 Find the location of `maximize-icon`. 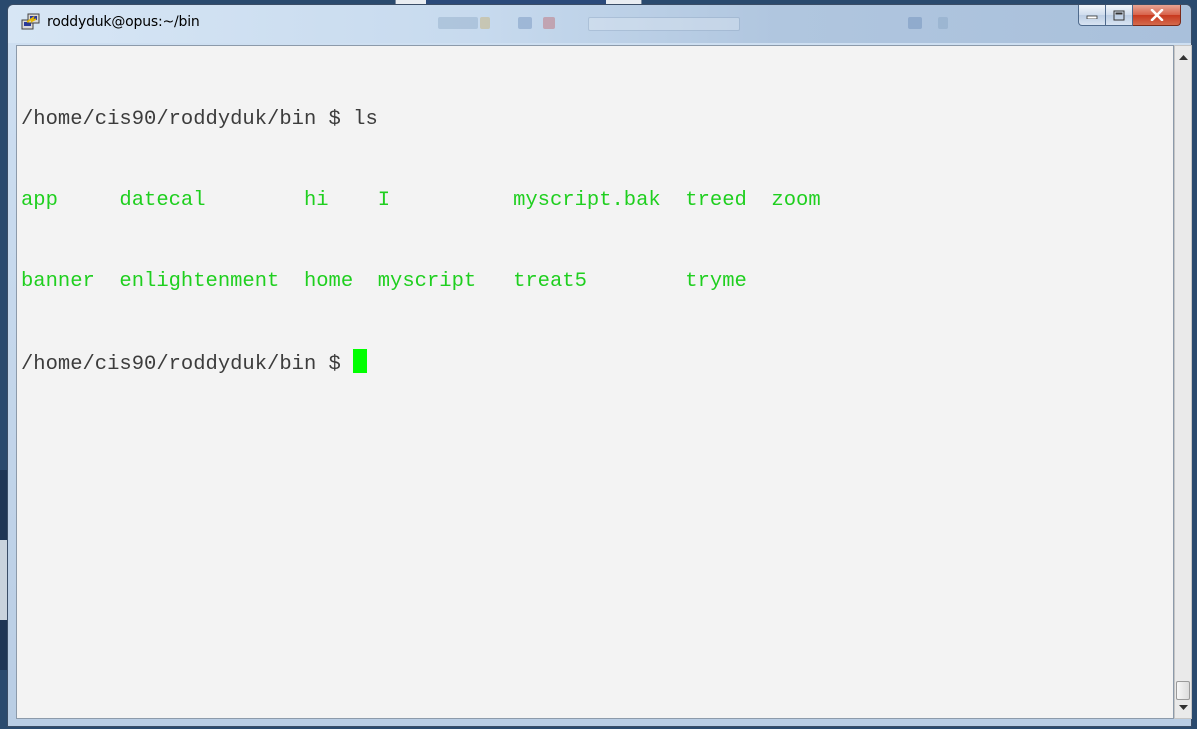

maximize-icon is located at coordinates (1119, 15).